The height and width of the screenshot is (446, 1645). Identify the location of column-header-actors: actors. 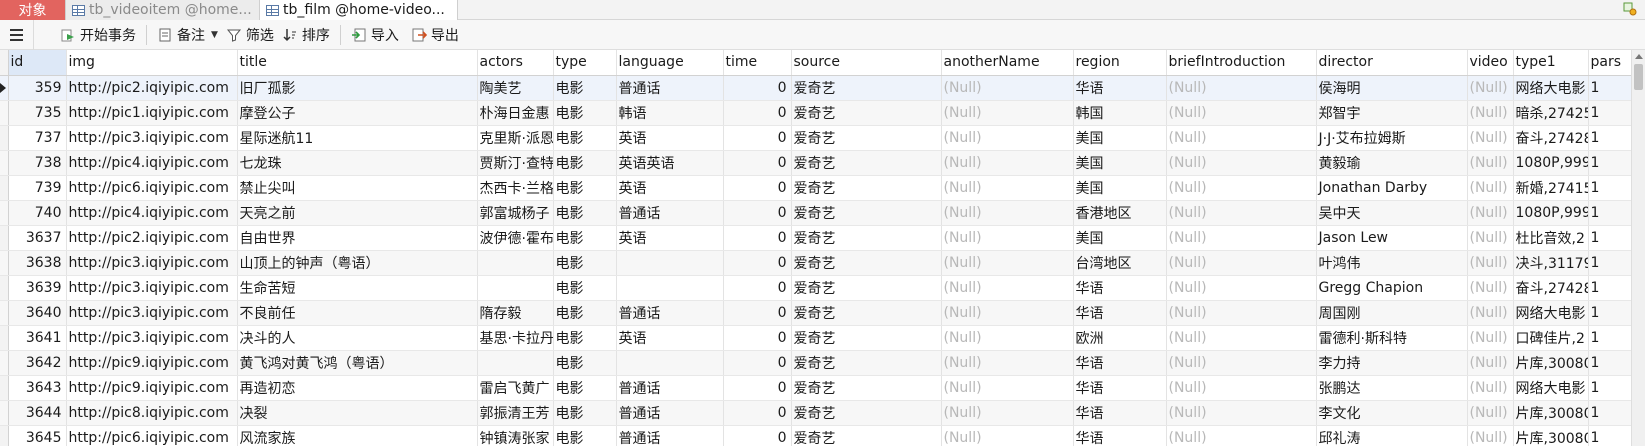
(515, 63).